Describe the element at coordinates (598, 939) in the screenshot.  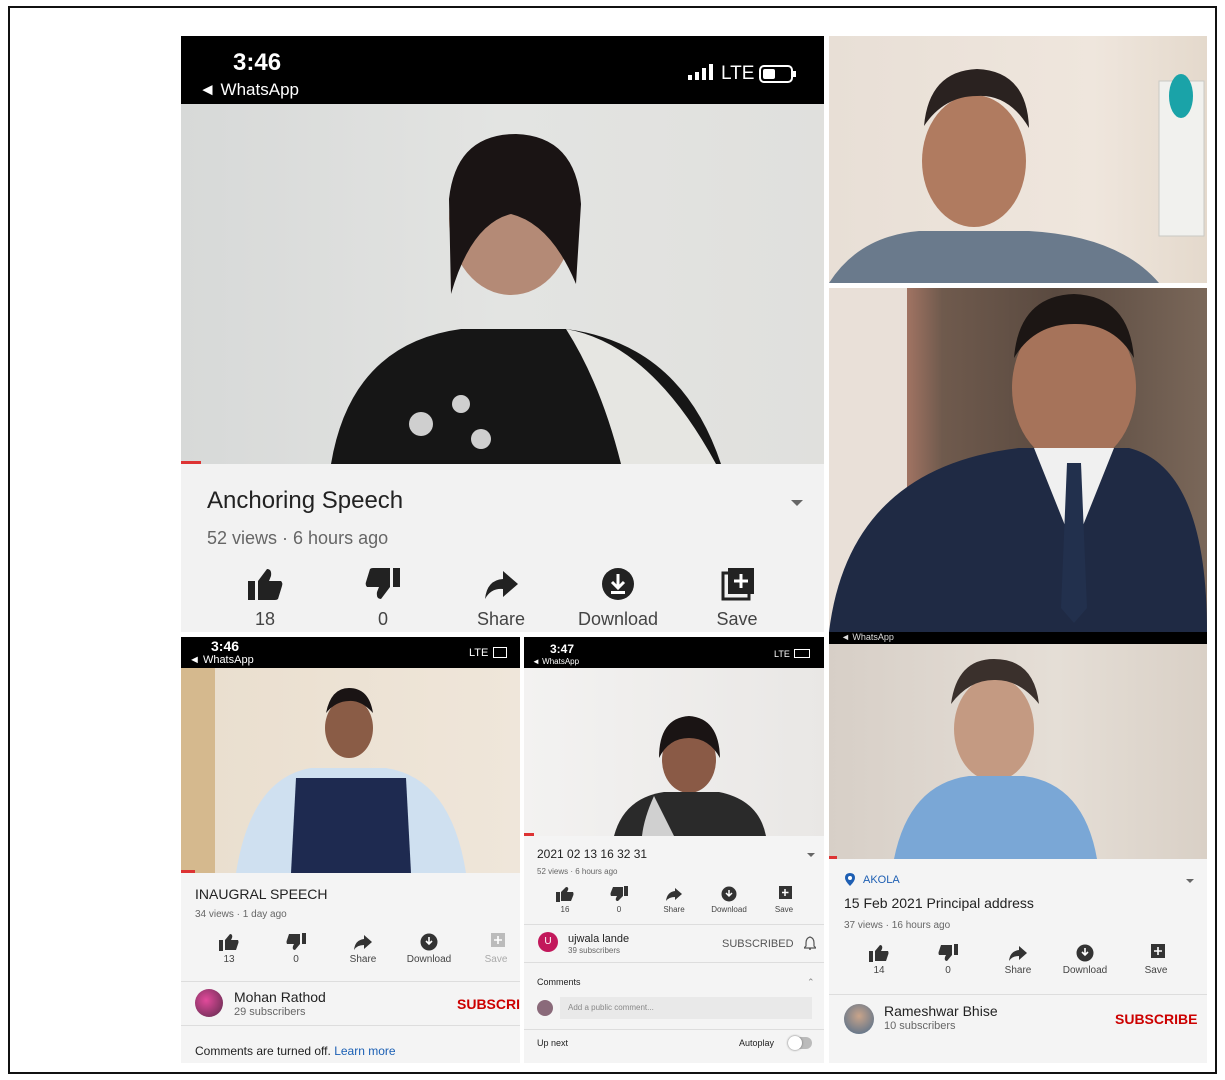
I see `channel-name: ujwala lande` at that location.